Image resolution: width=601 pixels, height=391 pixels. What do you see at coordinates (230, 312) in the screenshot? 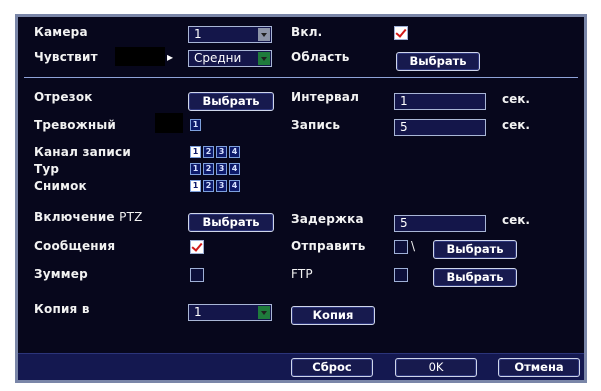
I see `copy-to-select: 1` at bounding box center [230, 312].